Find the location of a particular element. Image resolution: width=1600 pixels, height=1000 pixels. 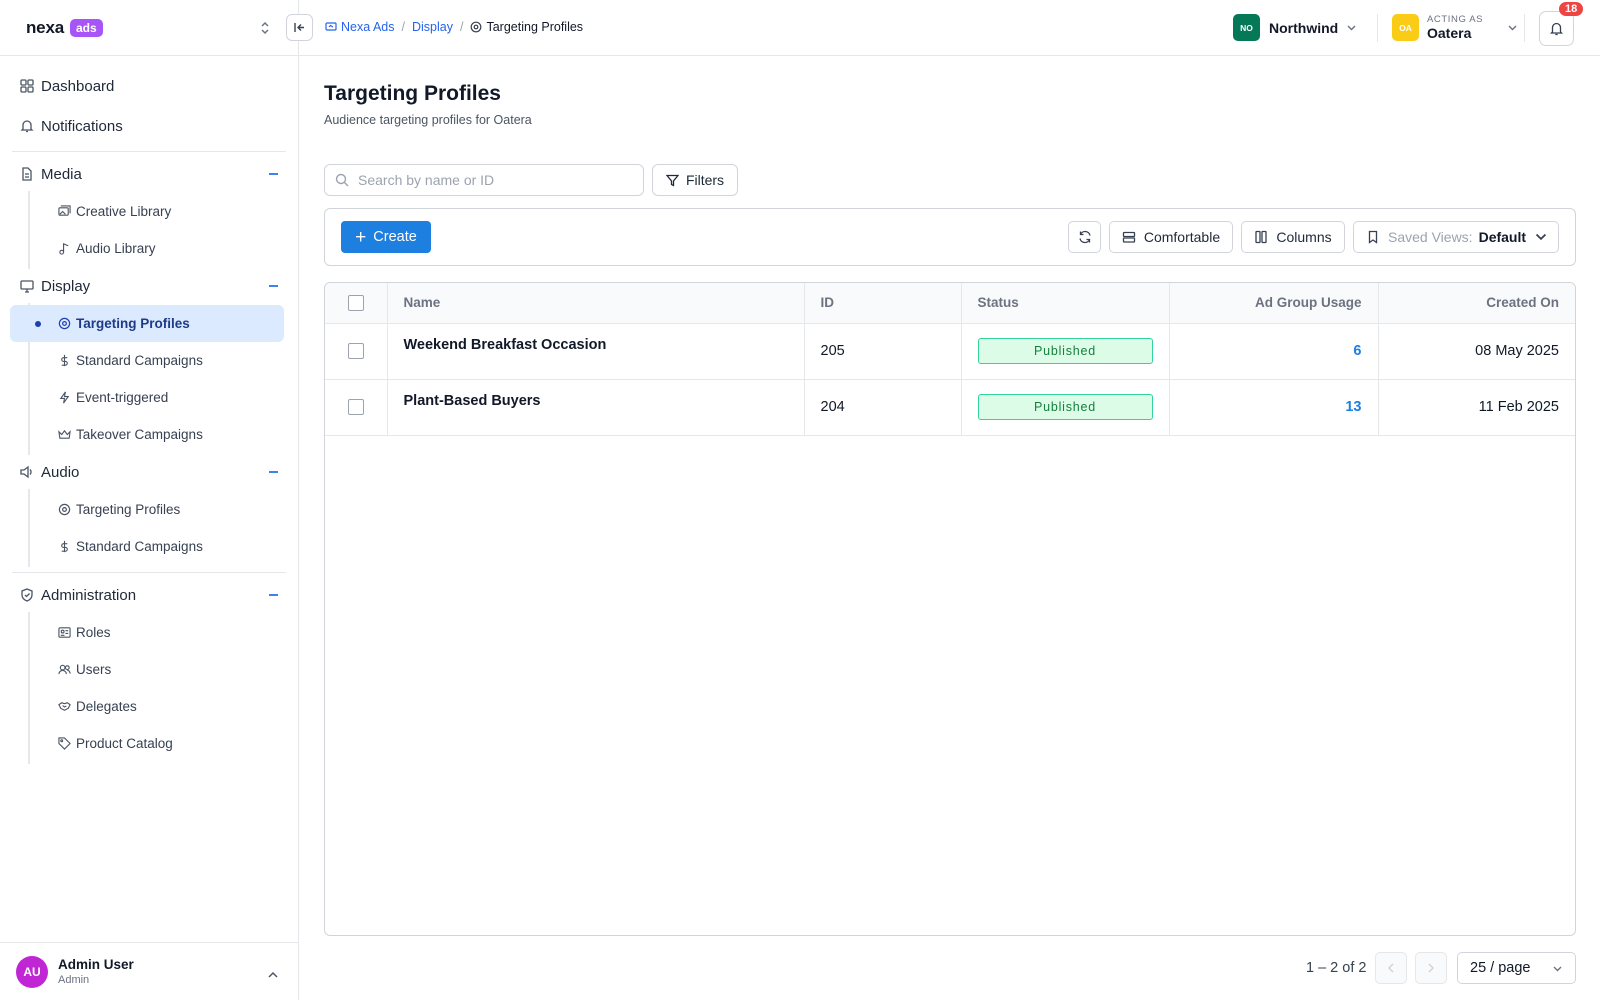

next-page-button is located at coordinates (1431, 968).